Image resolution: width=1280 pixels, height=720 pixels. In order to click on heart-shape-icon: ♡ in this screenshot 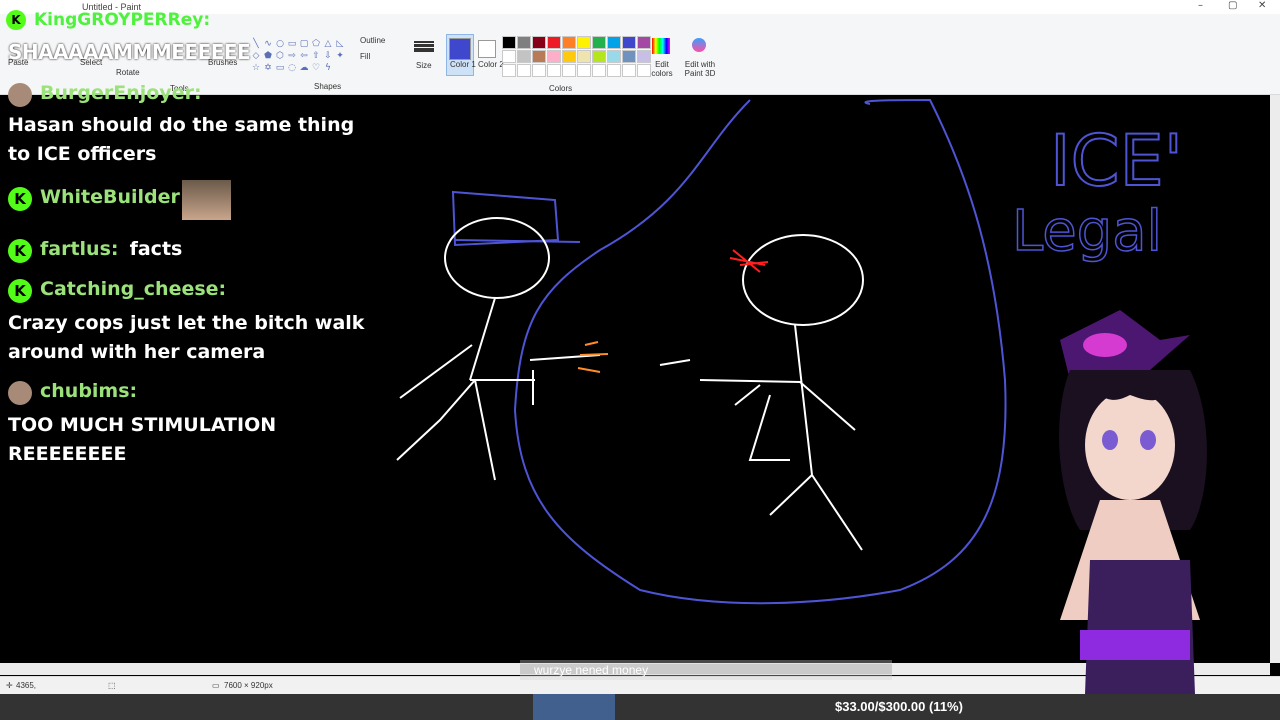, I will do `click(316, 68)`.